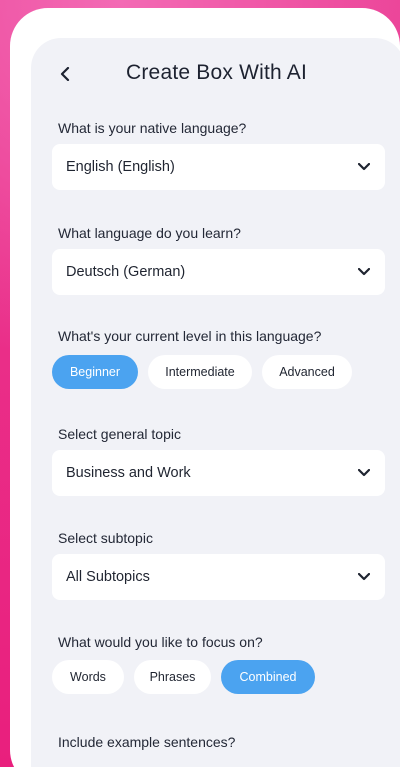 This screenshot has width=400, height=767. I want to click on level-option-beginner: Beginner, so click(95, 372).